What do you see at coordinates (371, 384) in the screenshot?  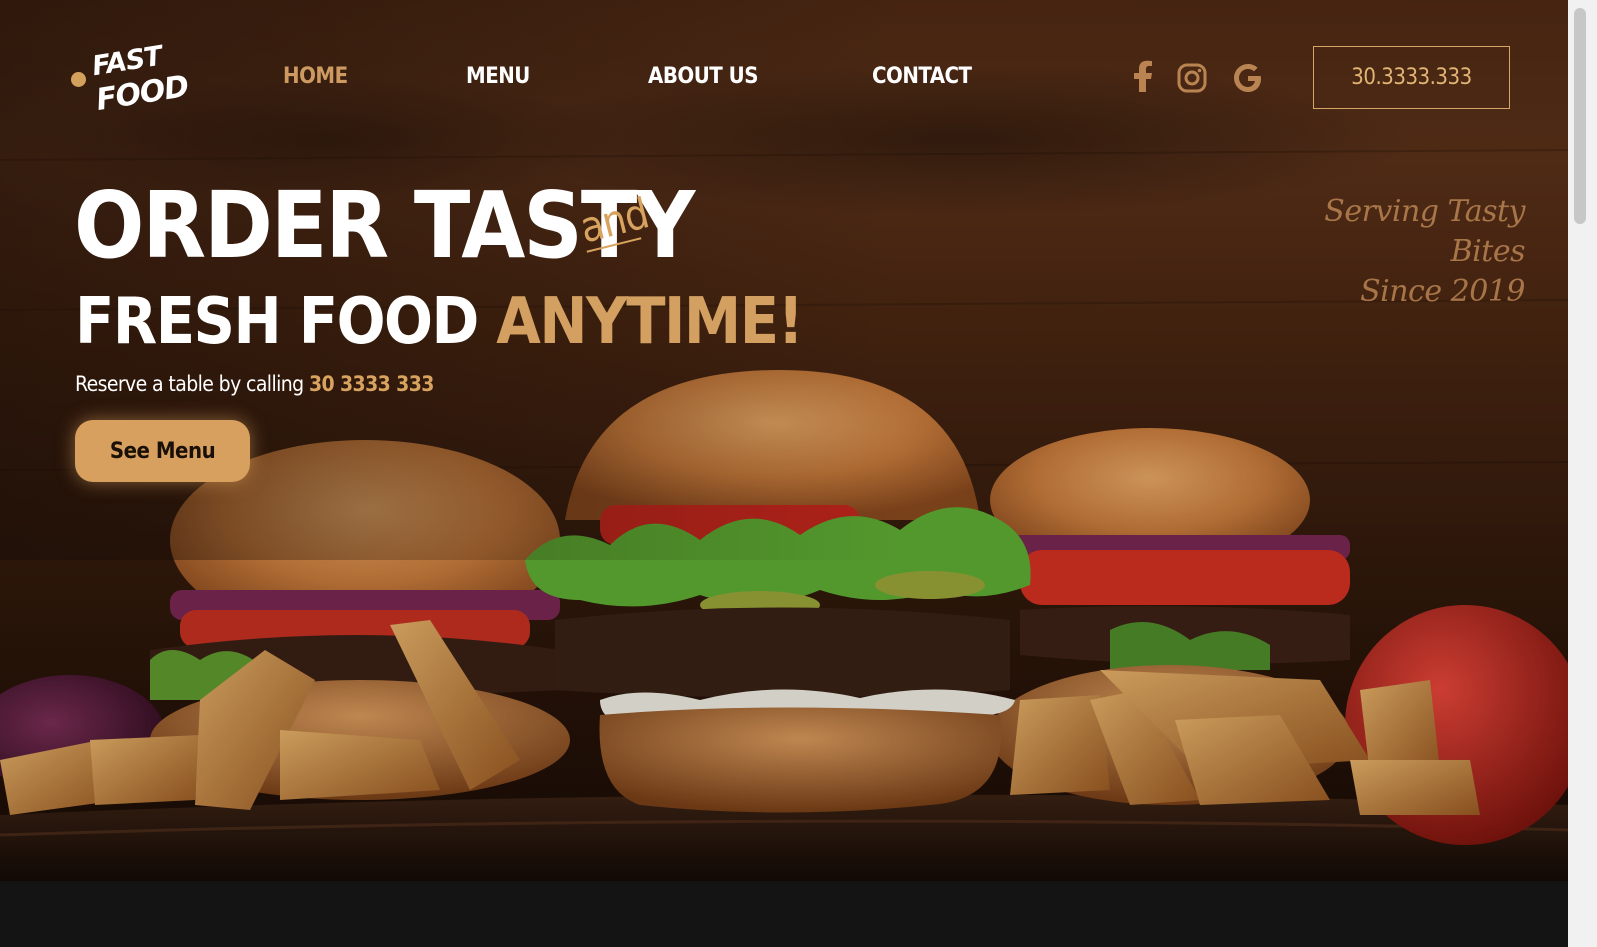 I see `reserve-phone-number: 30 3333 333` at bounding box center [371, 384].